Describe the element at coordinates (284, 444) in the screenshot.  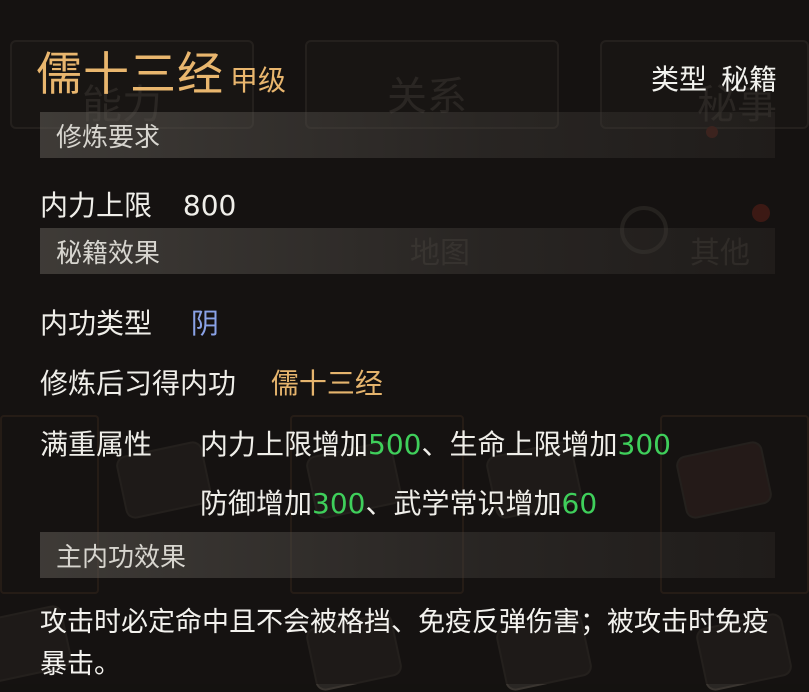
I see `bonus-label: 内力上限增加` at that location.